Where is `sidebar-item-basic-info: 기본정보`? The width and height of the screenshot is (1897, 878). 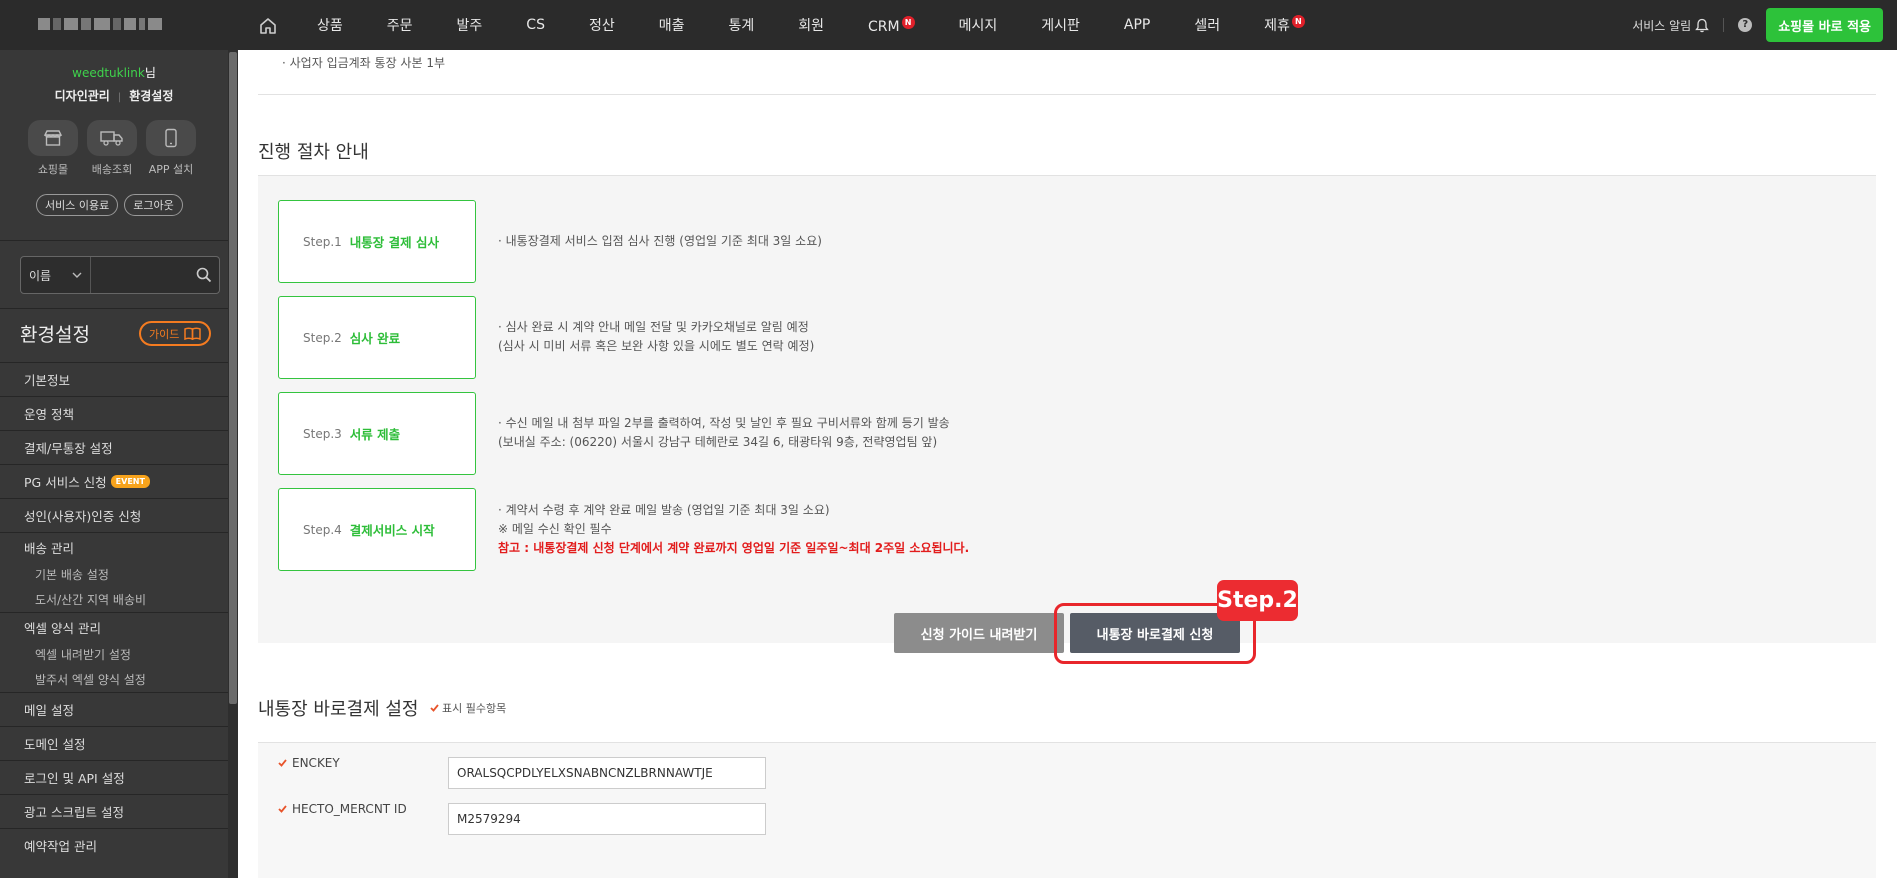
sidebar-item-basic-info: 기본정보 is located at coordinates (114, 379).